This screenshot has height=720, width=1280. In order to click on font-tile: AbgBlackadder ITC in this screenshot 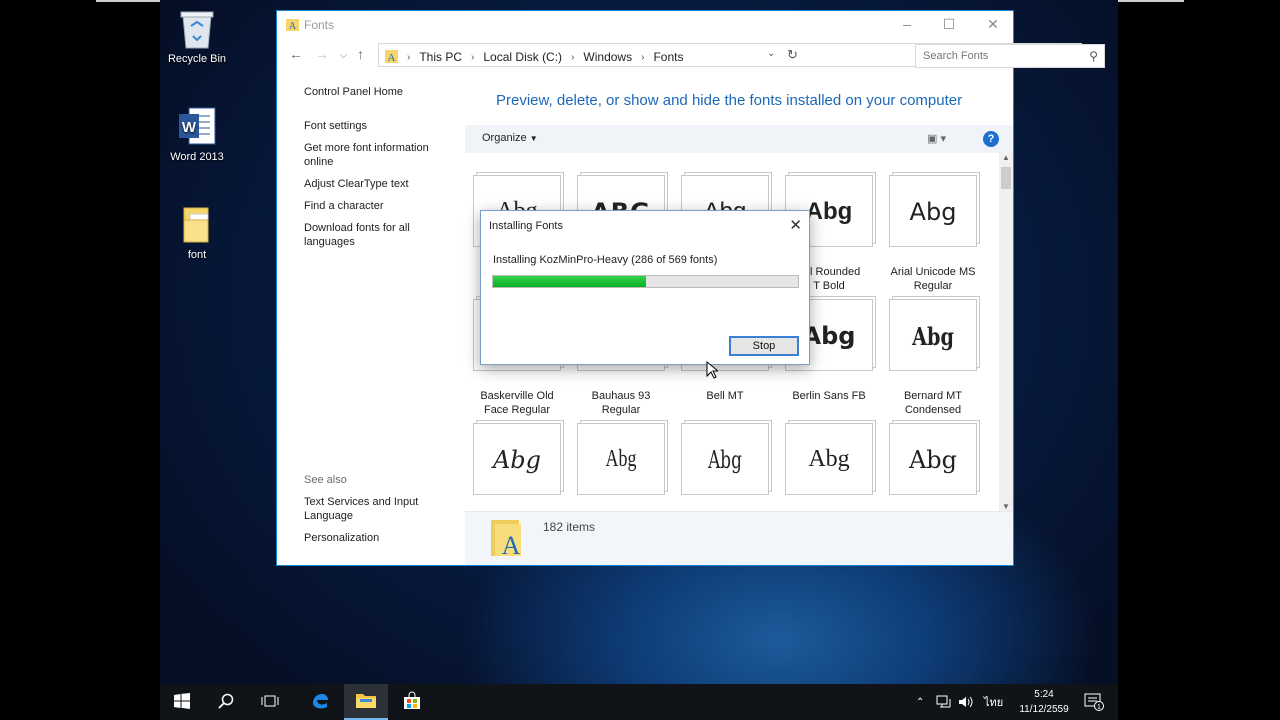, I will do `click(517, 467)`.